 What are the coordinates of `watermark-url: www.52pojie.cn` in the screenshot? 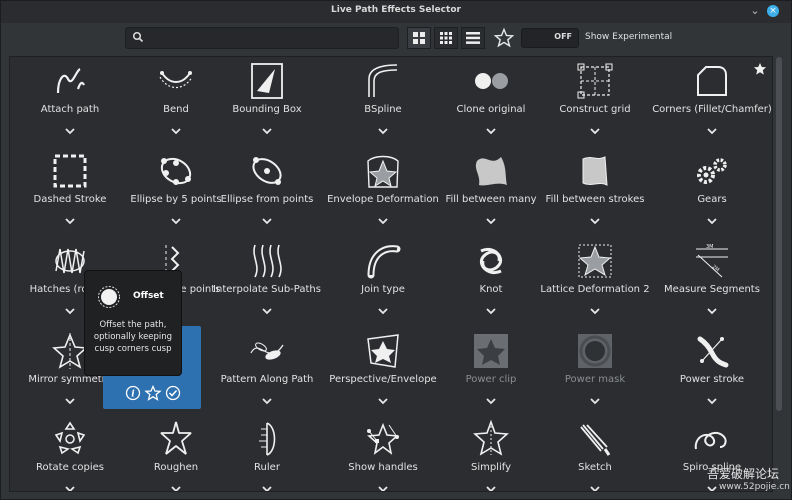 It's located at (754, 487).